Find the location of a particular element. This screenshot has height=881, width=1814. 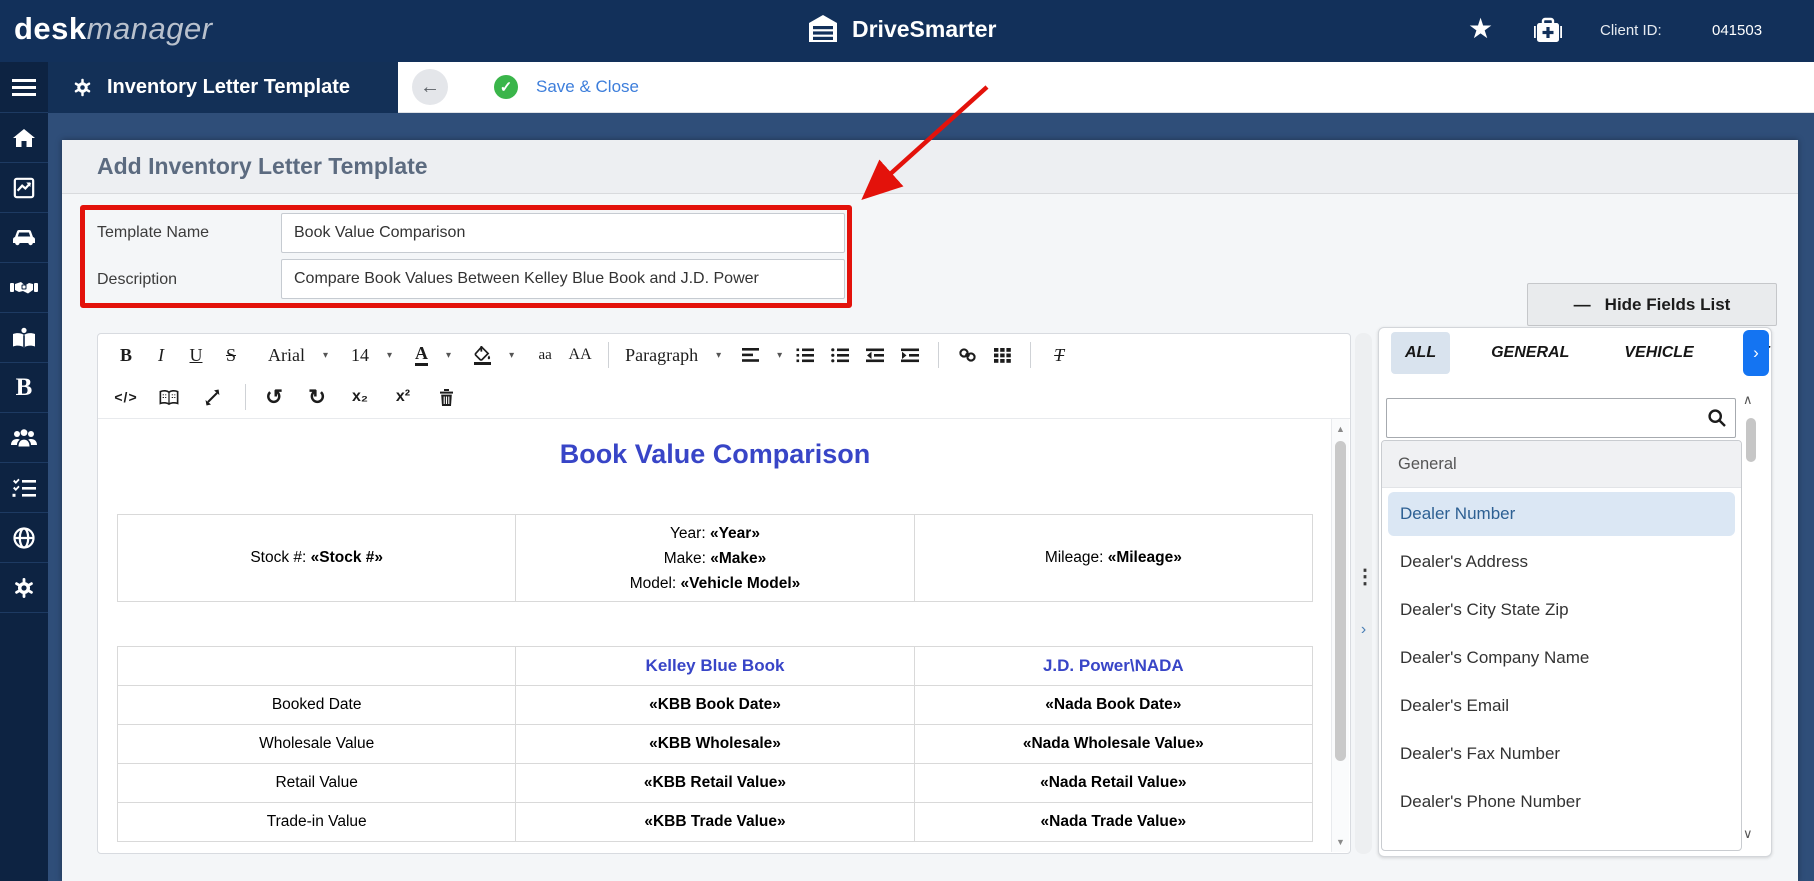

fields-scrollbar-thumb is located at coordinates (1751, 440).